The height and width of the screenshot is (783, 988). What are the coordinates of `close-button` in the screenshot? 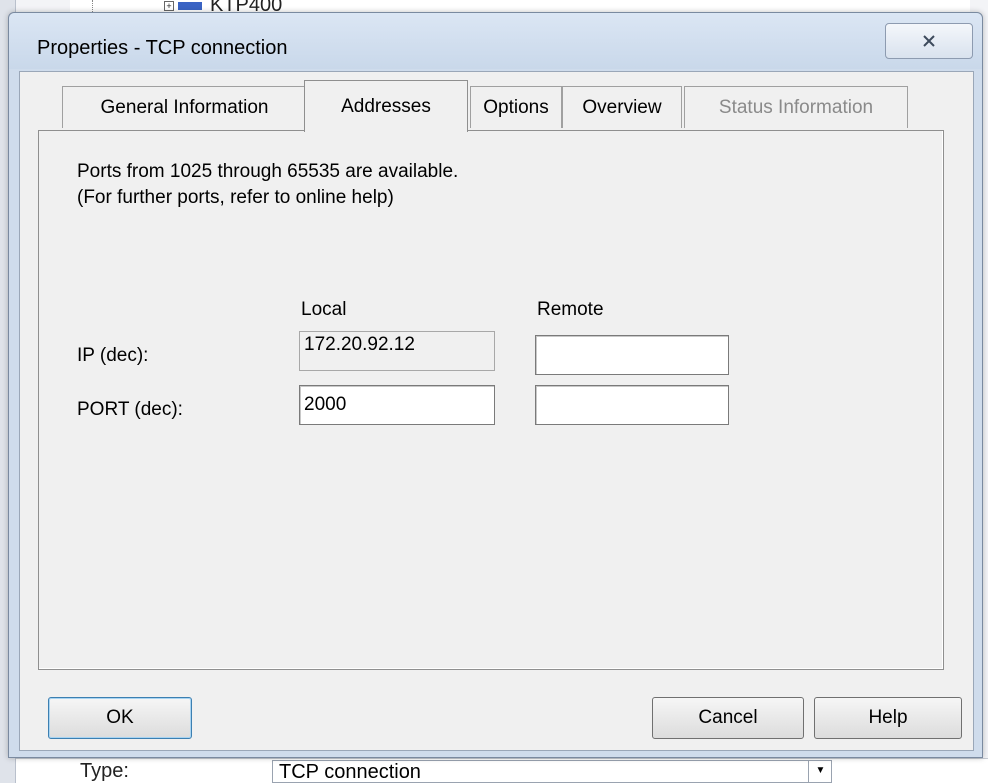 It's located at (929, 41).